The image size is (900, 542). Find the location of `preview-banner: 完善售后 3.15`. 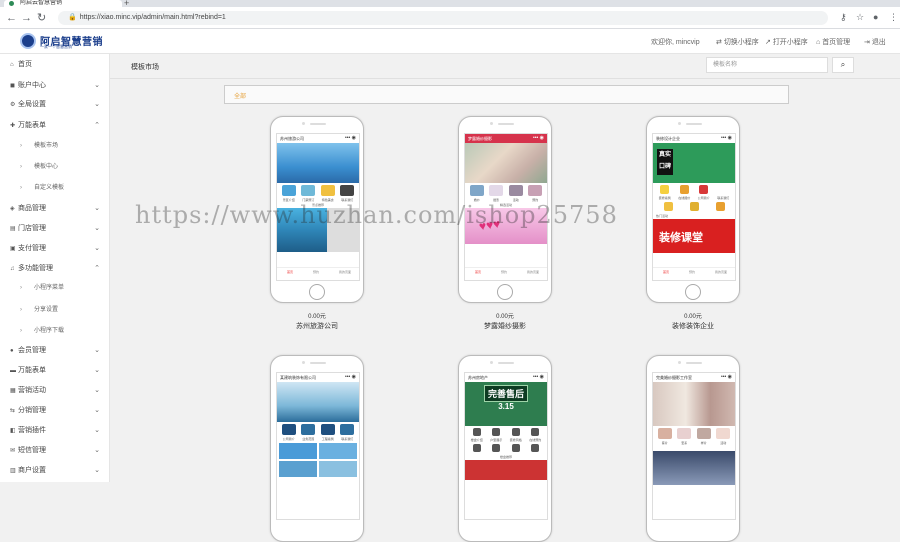

preview-banner: 完善售后 3.15 is located at coordinates (506, 404).